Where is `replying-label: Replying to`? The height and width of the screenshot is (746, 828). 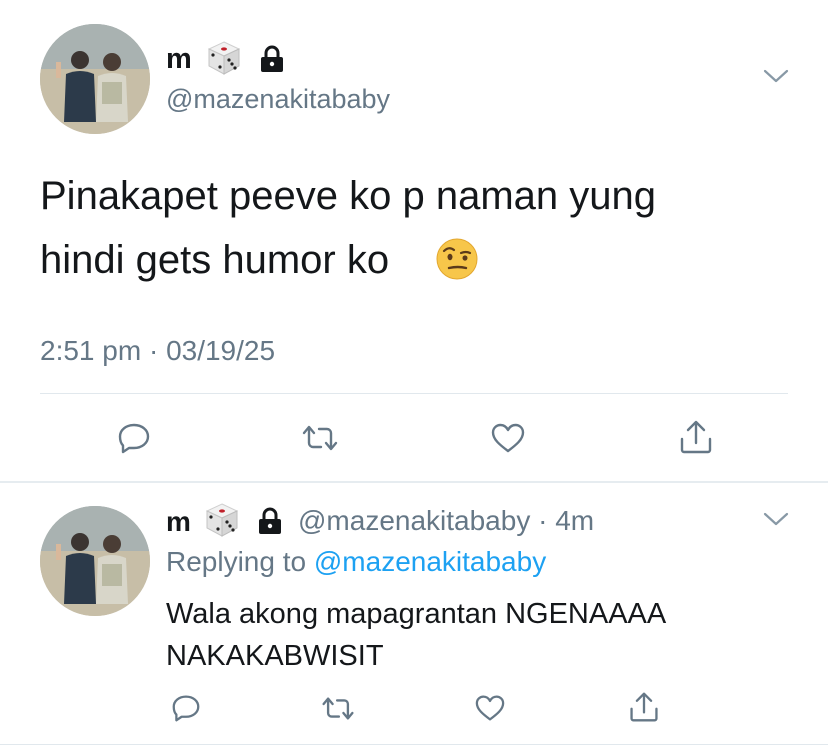
replying-label: Replying to is located at coordinates (236, 561).